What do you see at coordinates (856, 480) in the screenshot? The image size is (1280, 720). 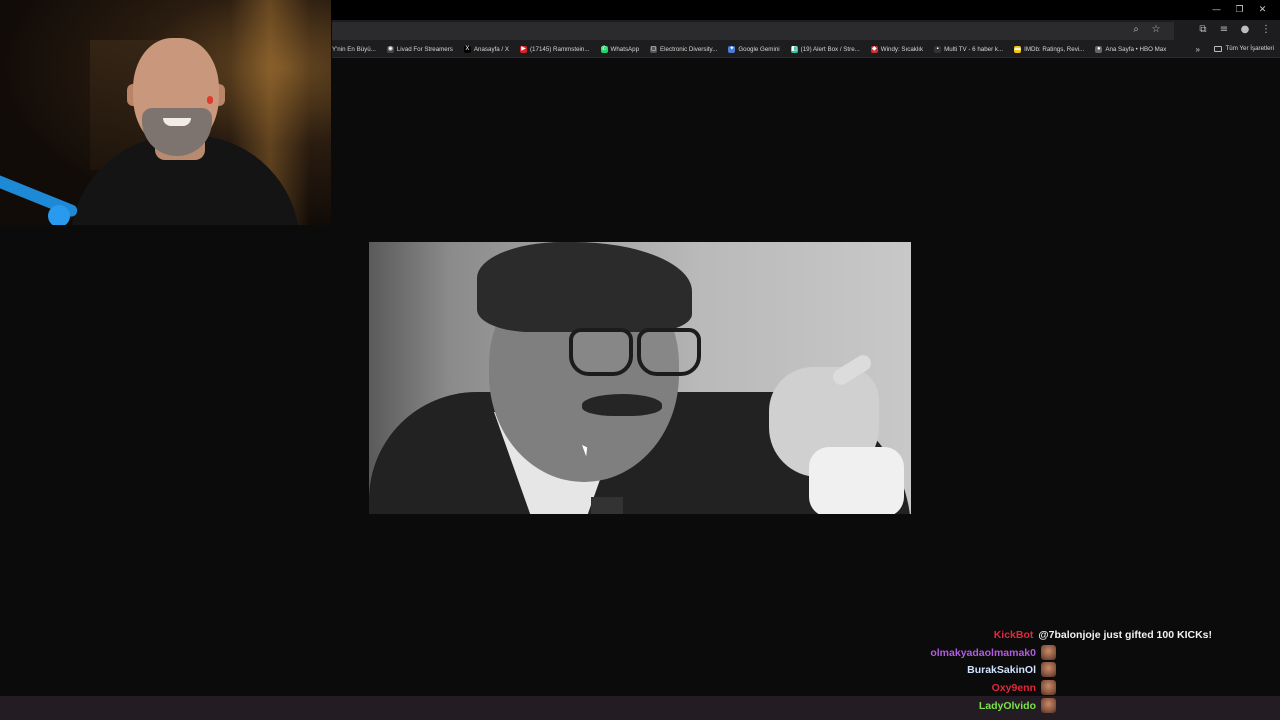 I see `photo-shirt-cuff` at bounding box center [856, 480].